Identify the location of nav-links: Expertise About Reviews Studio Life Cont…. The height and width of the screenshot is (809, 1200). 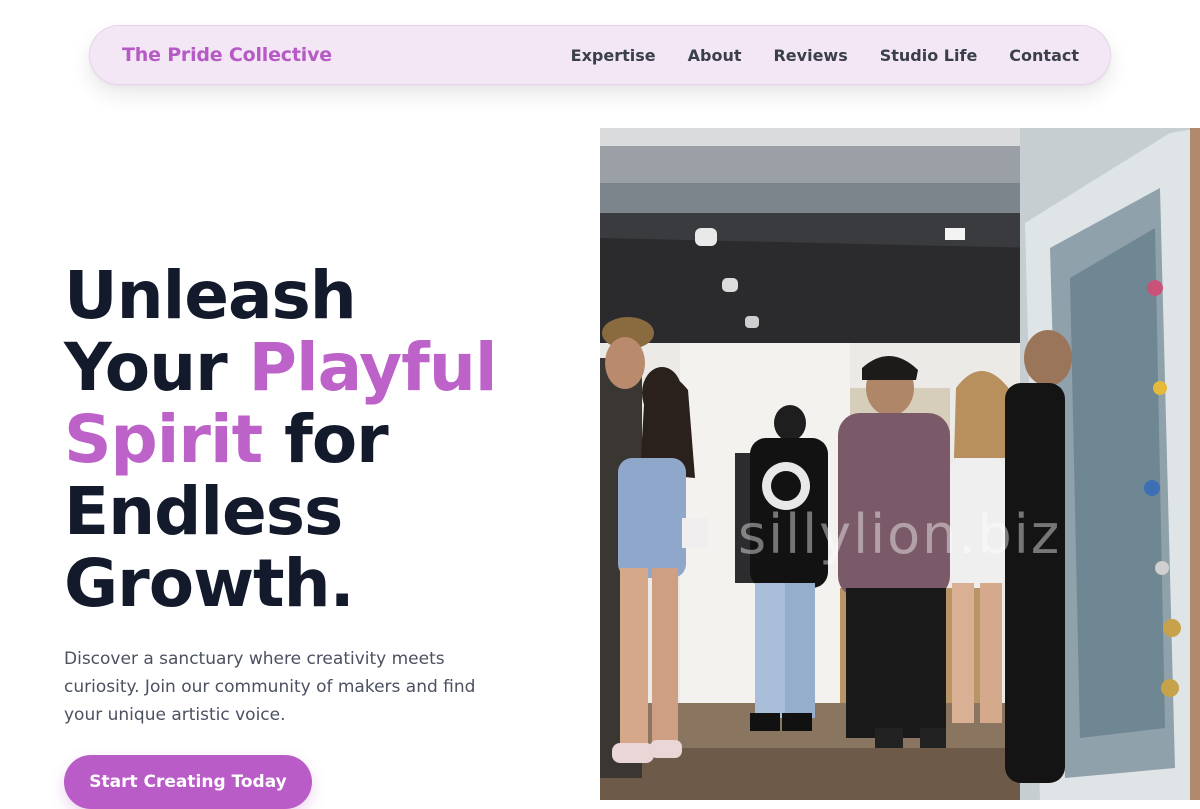
(825, 55).